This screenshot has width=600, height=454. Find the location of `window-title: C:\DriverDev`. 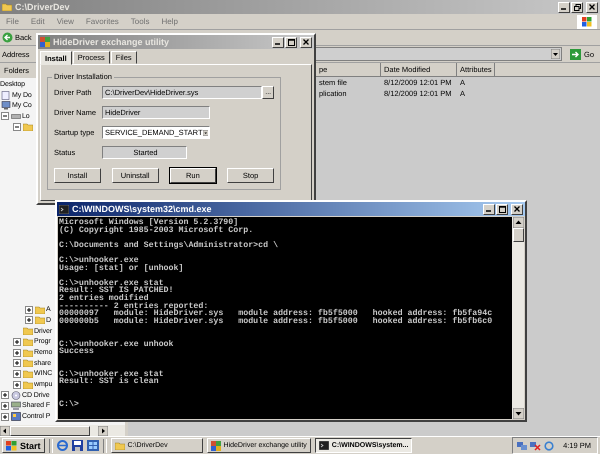

window-title: C:\DriverDev is located at coordinates (43, 7).